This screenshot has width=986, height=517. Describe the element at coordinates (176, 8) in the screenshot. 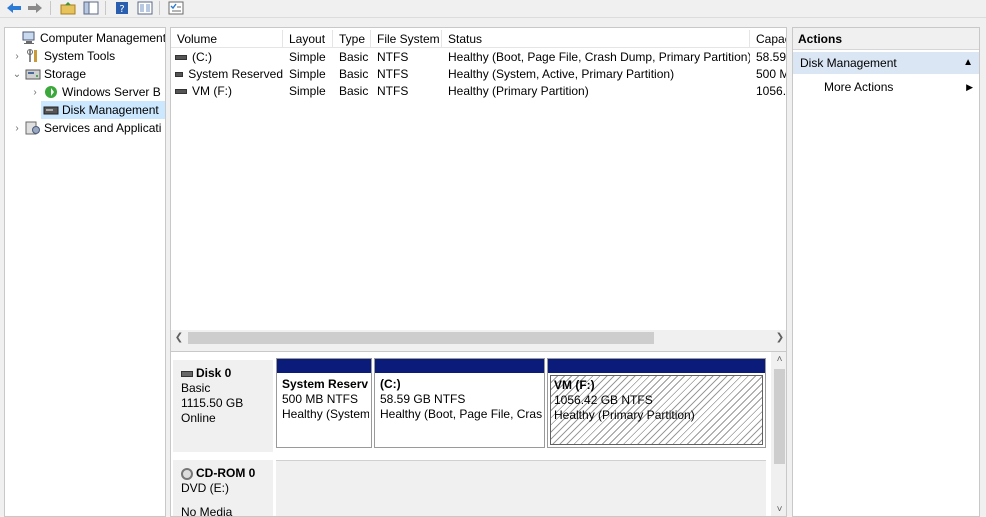

I see `checklist-icon` at that location.